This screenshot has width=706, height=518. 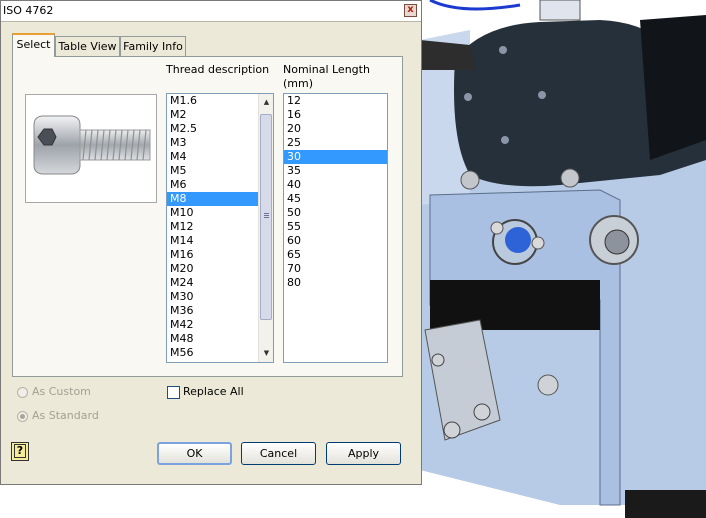 What do you see at coordinates (410, 10) in the screenshot?
I see `close-icon: x` at bounding box center [410, 10].